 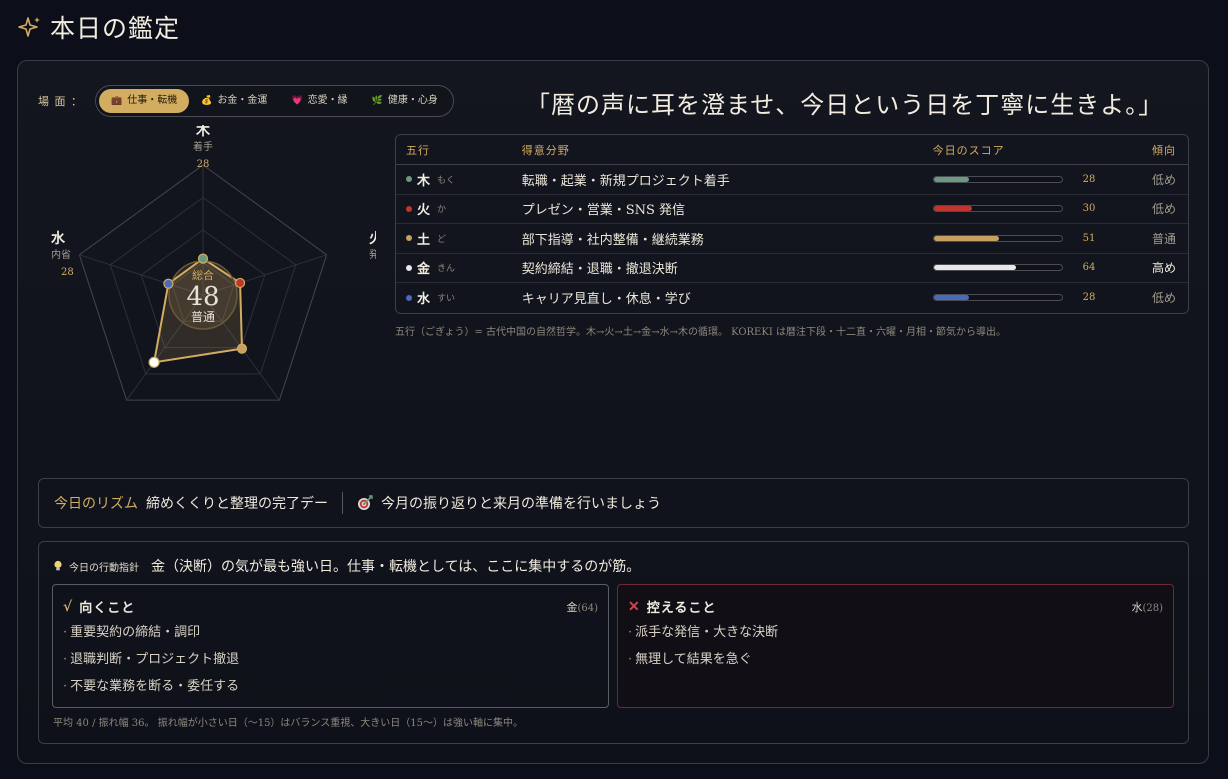 What do you see at coordinates (29, 27) in the screenshot?
I see `sparkle-icon` at bounding box center [29, 27].